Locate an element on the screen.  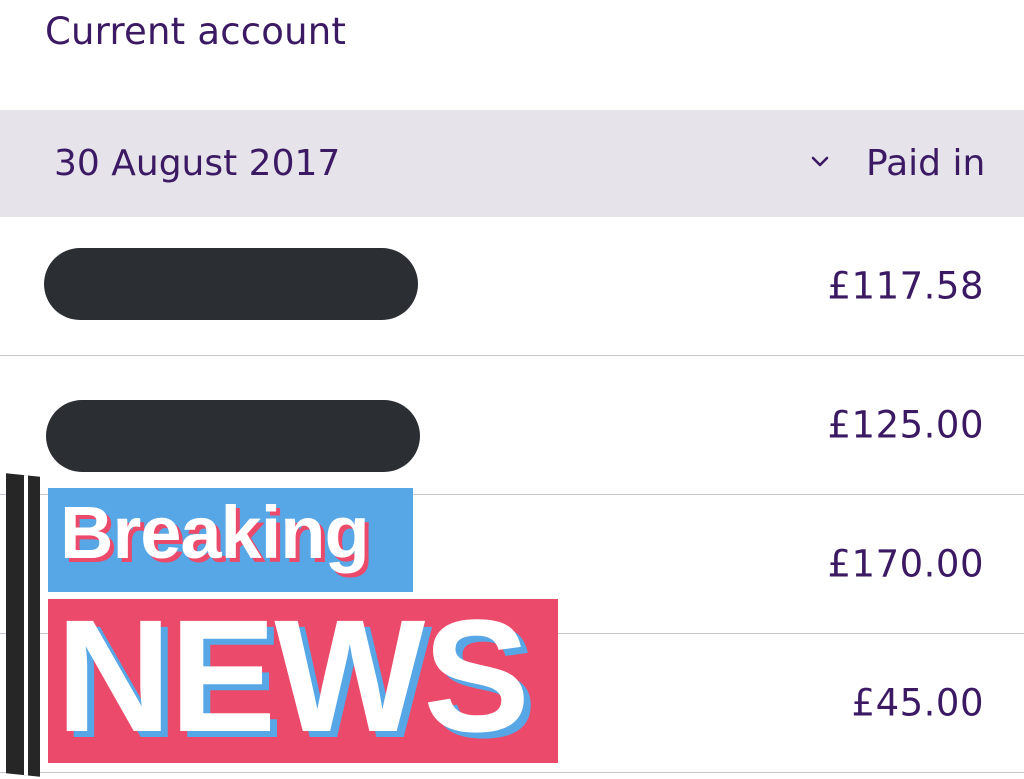
page-title: Current account is located at coordinates (196, 31).